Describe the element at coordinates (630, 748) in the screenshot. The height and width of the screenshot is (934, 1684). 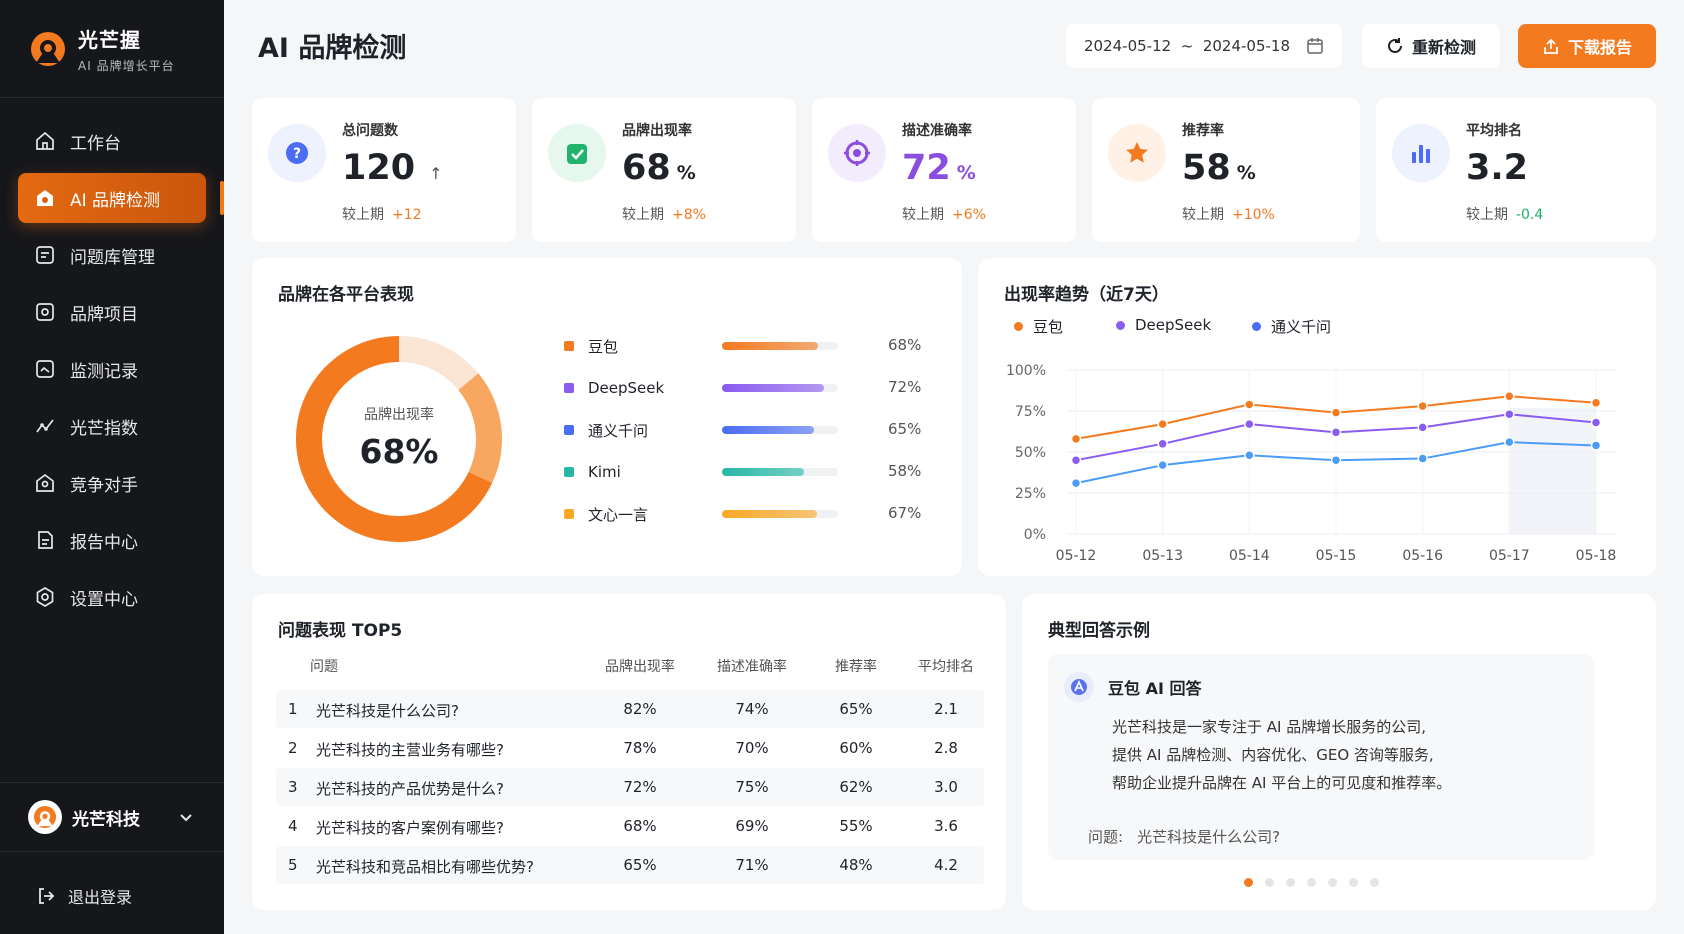
I see `table-row: 2 光芒科技的主营业务有哪些? 78% 70% 60% 2.8` at that location.